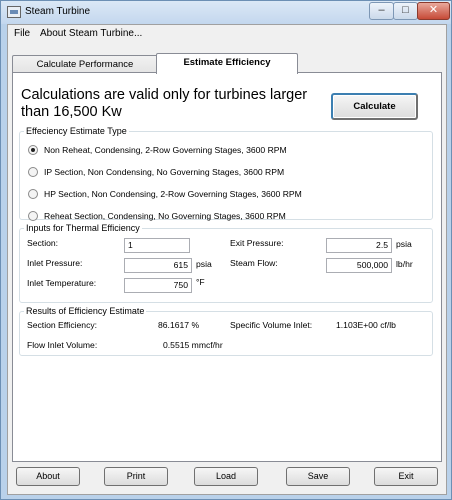 This screenshot has width=452, height=500. Describe the element at coordinates (200, 282) in the screenshot. I see `inlet-temperature-unit: °F` at that location.